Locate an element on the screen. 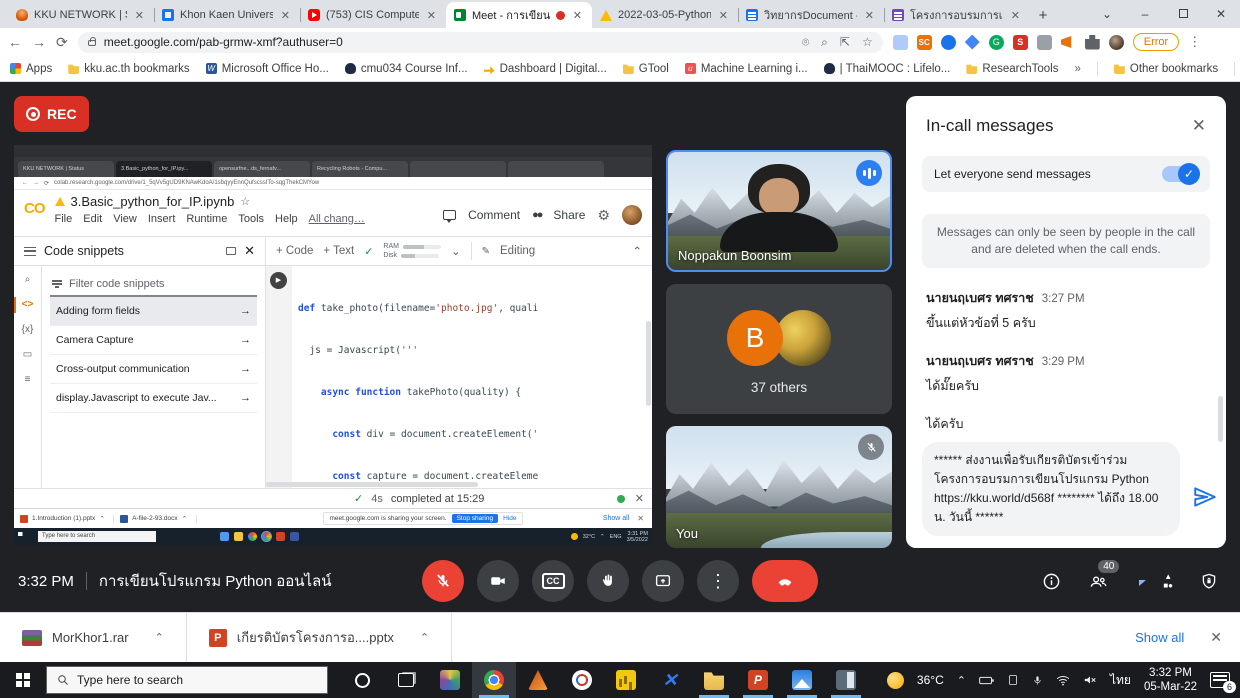  captions-button: CC is located at coordinates (553, 581).